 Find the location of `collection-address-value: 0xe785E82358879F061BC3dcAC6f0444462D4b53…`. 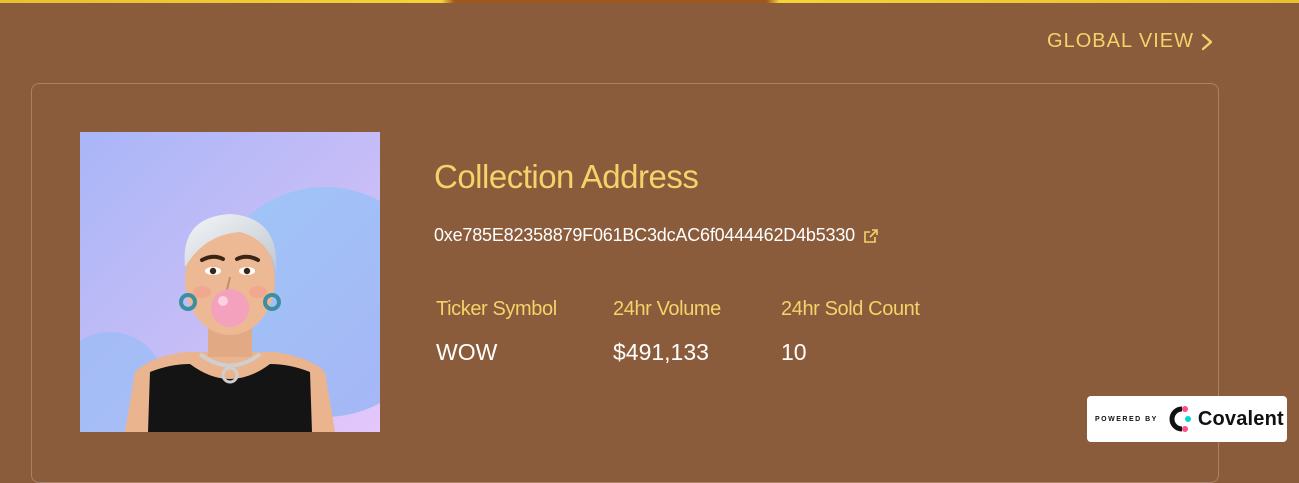

collection-address-value: 0xe785E82358879F061BC3dcAC6f0444462D4b53… is located at coordinates (644, 235).